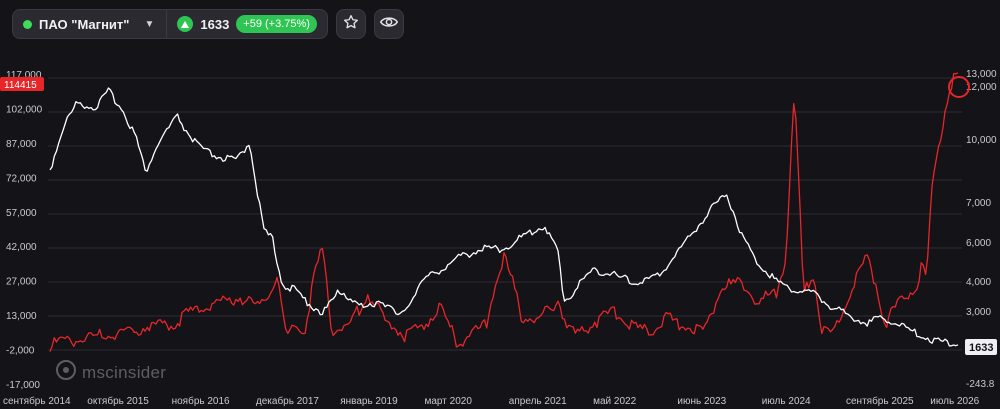 Image resolution: width=1000 pixels, height=409 pixels. I want to click on x-axis-tick: сентябрь 2025, so click(880, 401).